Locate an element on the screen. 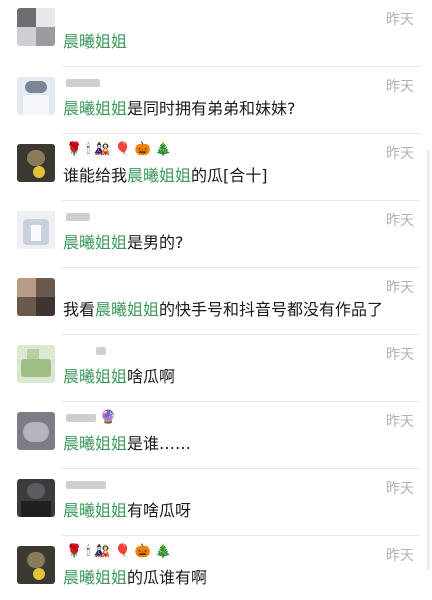 The width and height of the screenshot is (432, 600). nickname: 🔮 is located at coordinates (91, 418).